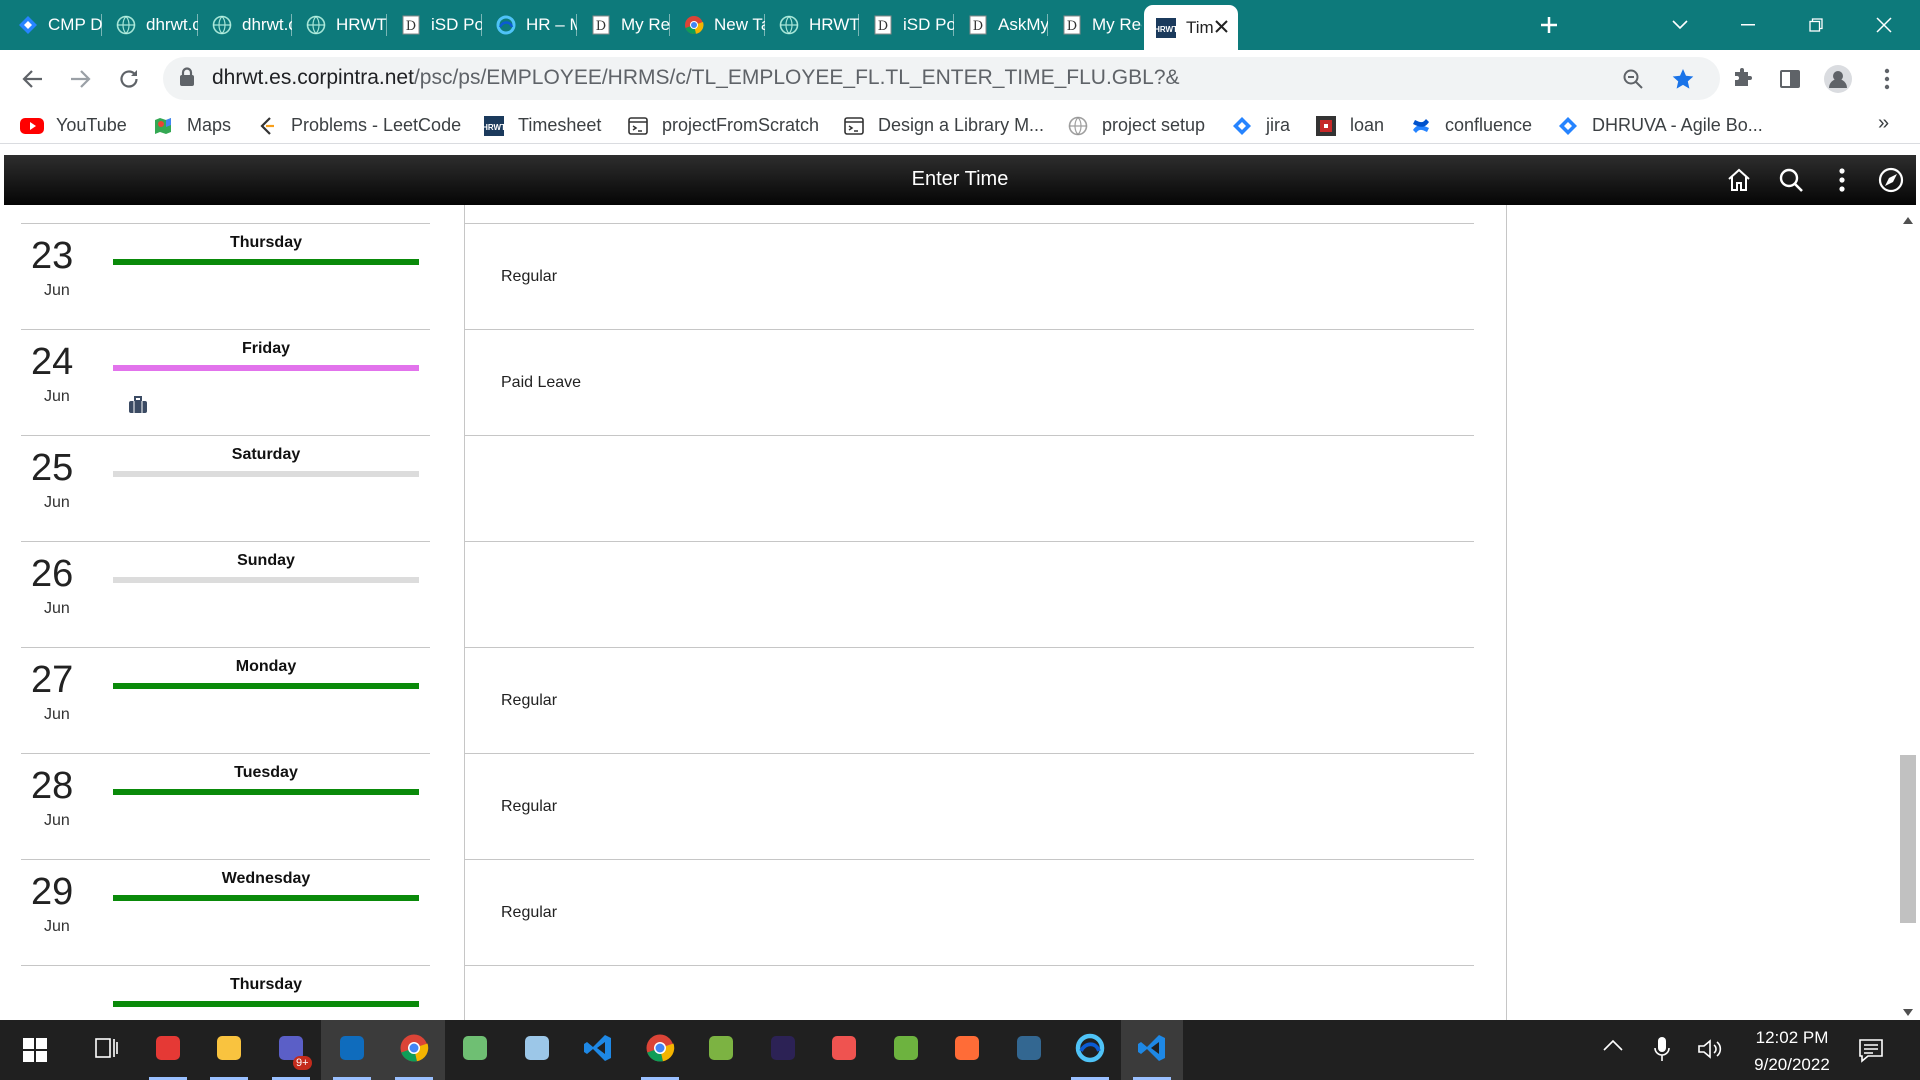 The image size is (1920, 1080). Describe the element at coordinates (969, 383) in the screenshot. I see `time-entry-row: Paid Leave` at that location.